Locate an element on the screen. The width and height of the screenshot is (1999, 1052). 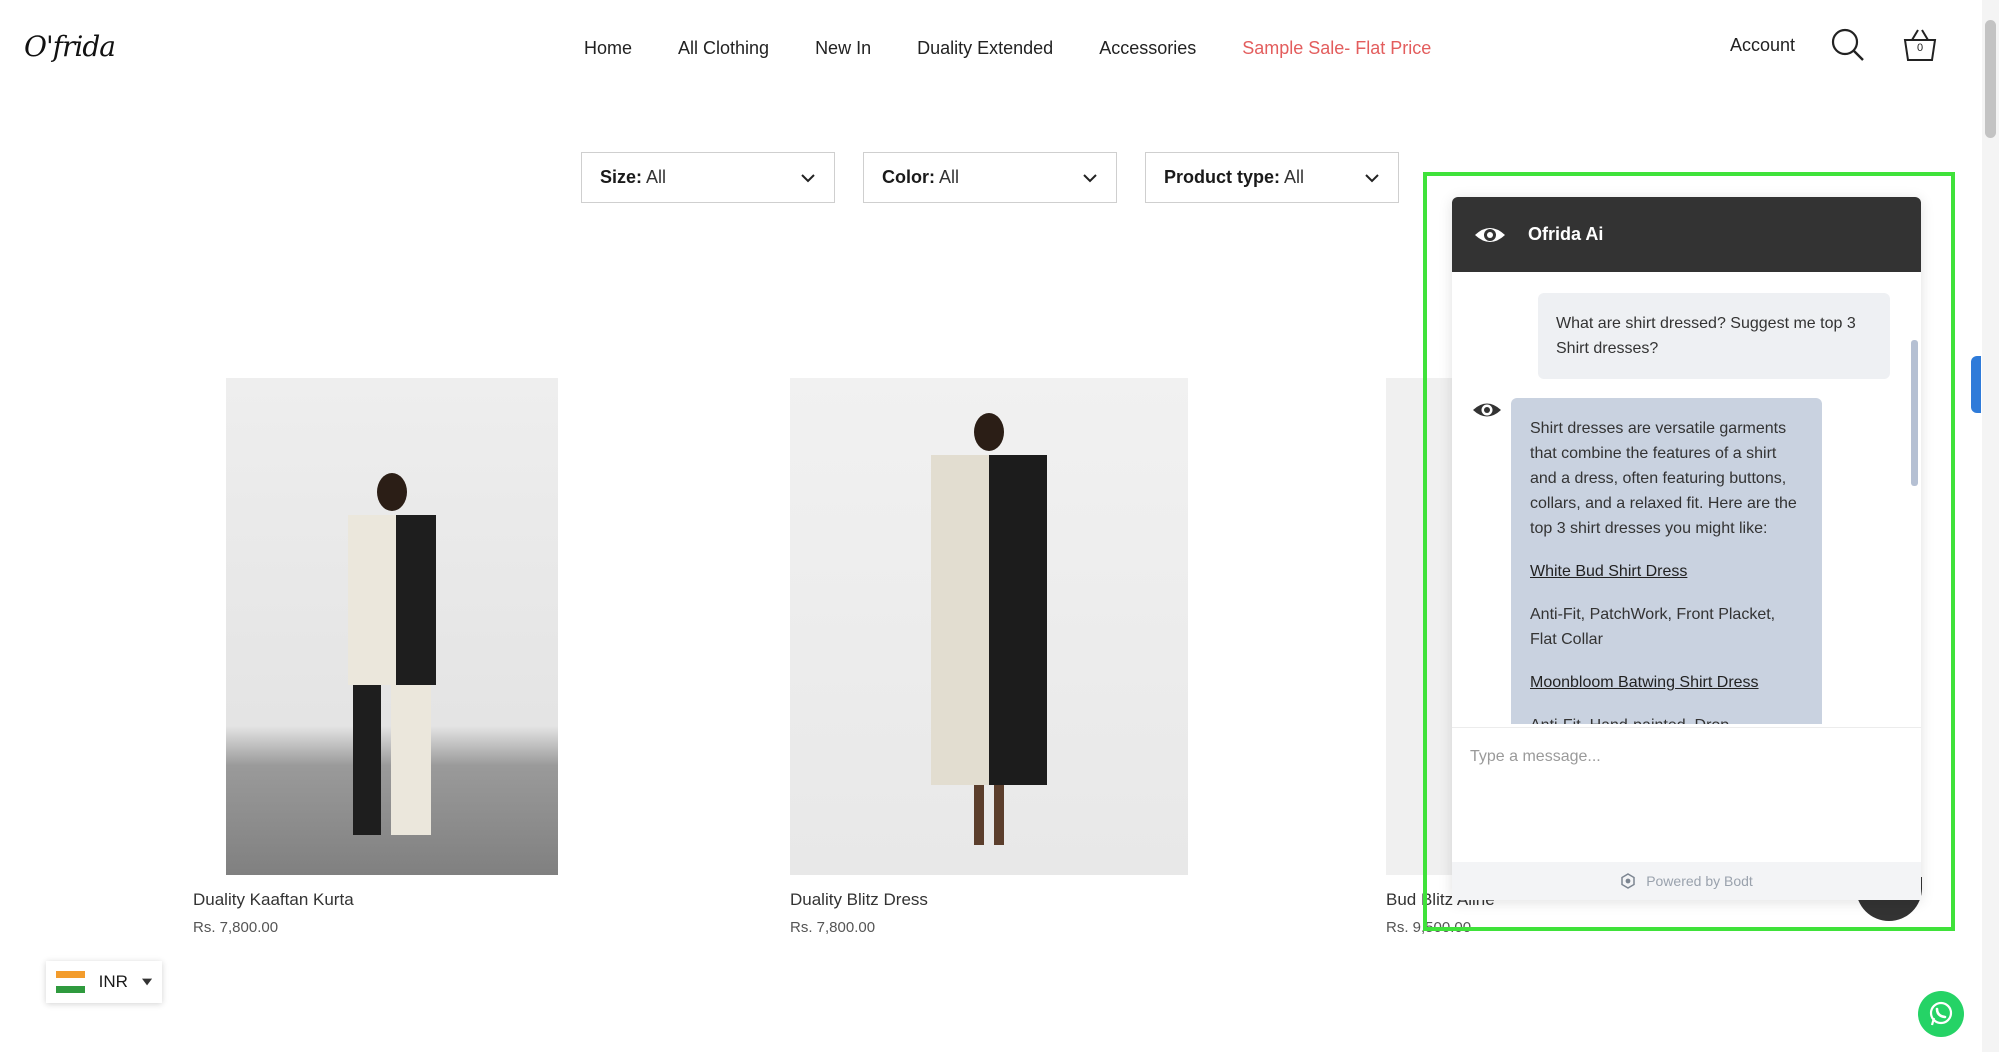
currency-selector: INR is located at coordinates (104, 982).